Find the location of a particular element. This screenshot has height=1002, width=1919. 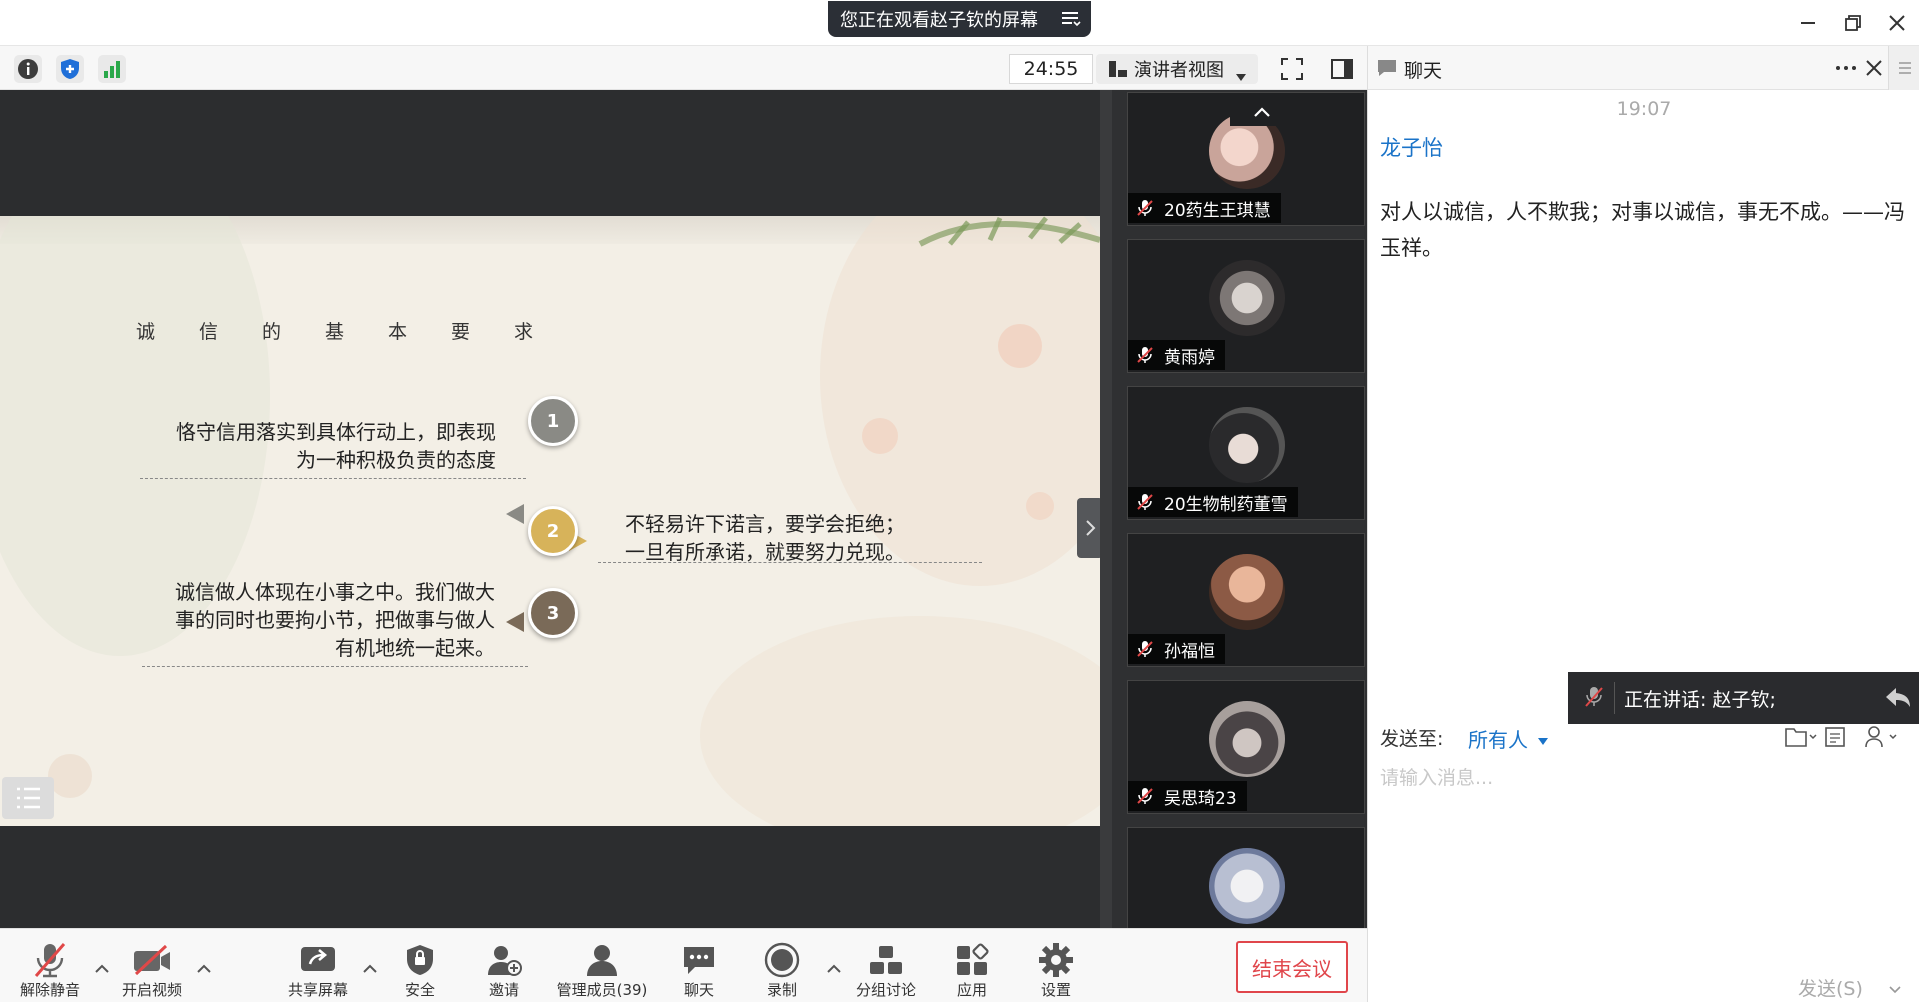

share-screen-button: 共享屏幕 is located at coordinates (318, 965).